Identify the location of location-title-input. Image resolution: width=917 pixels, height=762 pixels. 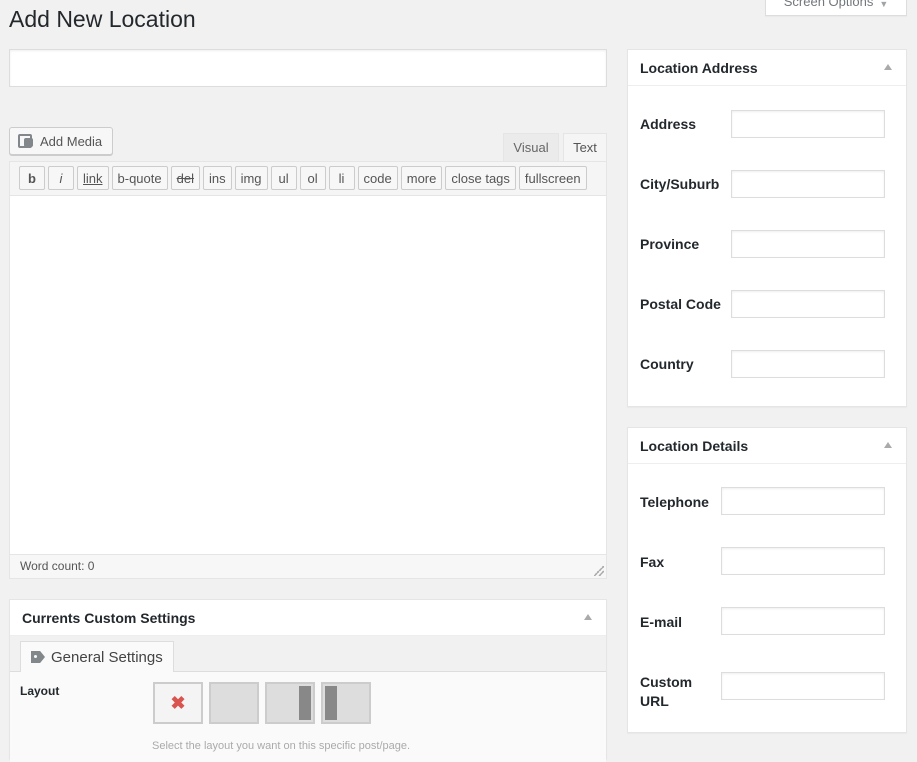
(308, 68).